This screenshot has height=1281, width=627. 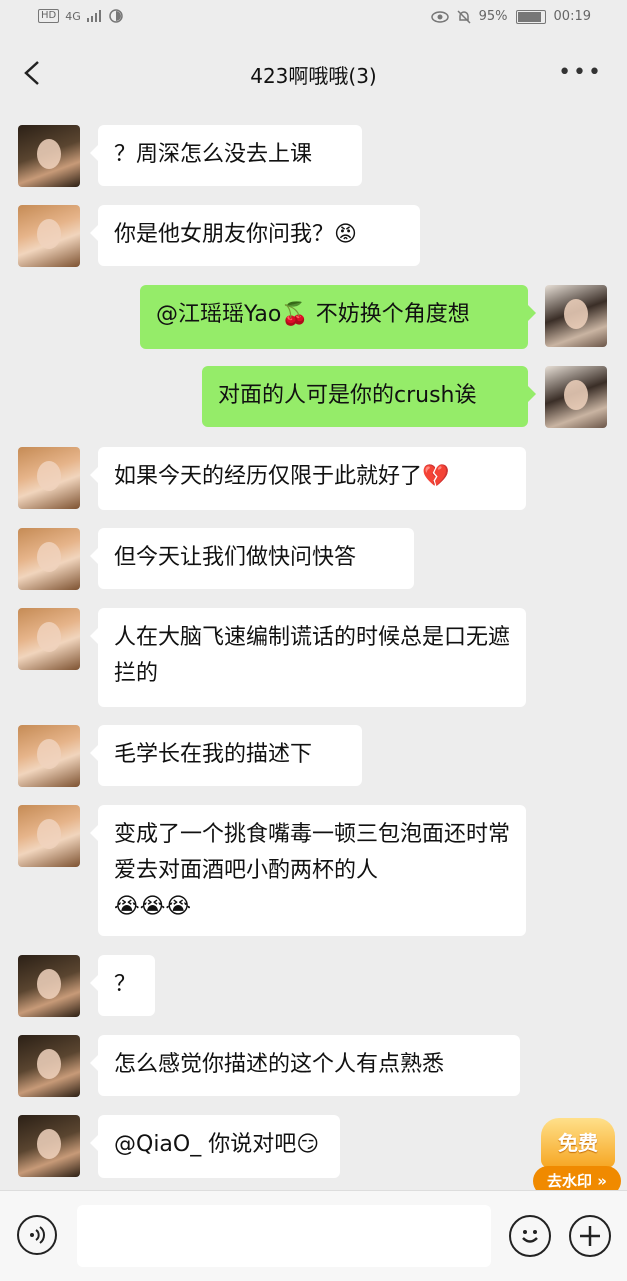 I want to click on status-left: HD 4G, so click(x=80, y=16).